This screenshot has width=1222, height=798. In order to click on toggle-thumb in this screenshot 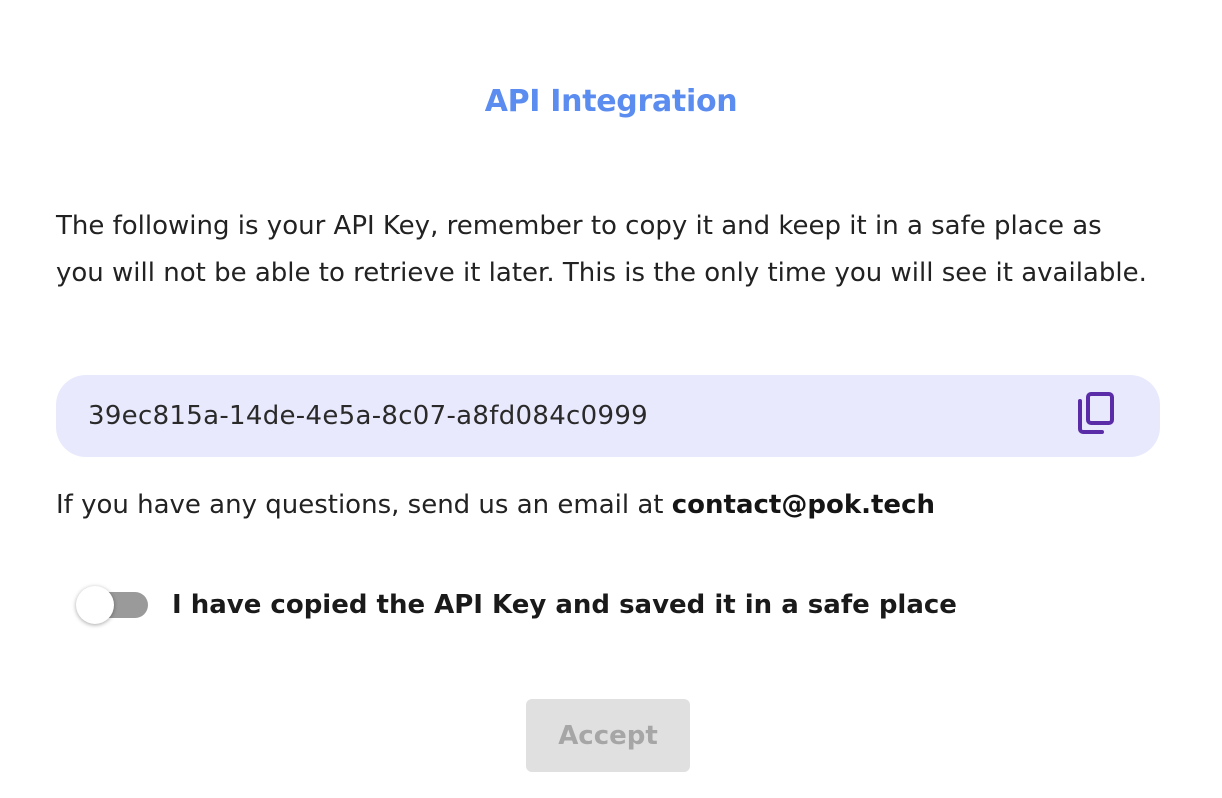, I will do `click(95, 605)`.